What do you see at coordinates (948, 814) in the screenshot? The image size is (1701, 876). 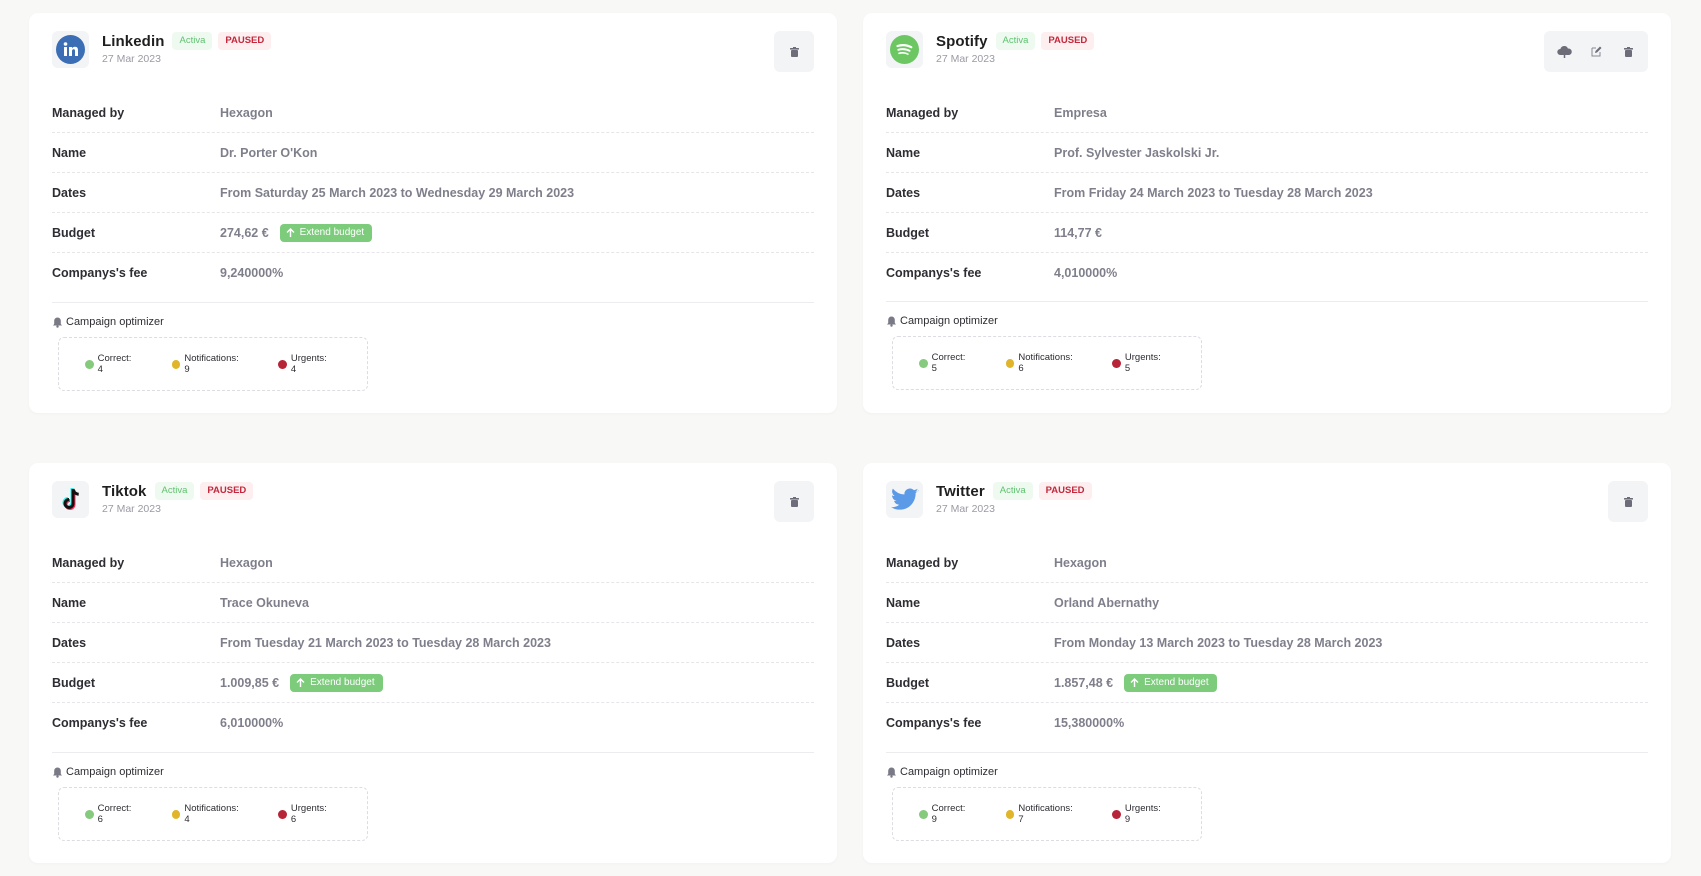 I see `stat-label: Correct: 9` at bounding box center [948, 814].